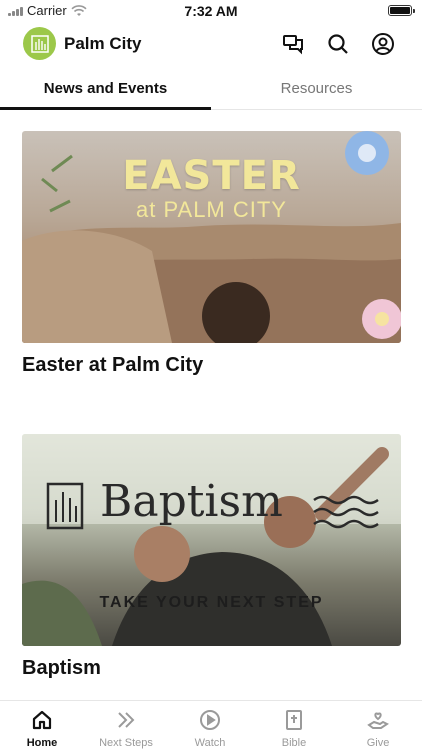 The width and height of the screenshot is (422, 750). Describe the element at coordinates (42, 743) in the screenshot. I see `nav-label: Home` at that location.